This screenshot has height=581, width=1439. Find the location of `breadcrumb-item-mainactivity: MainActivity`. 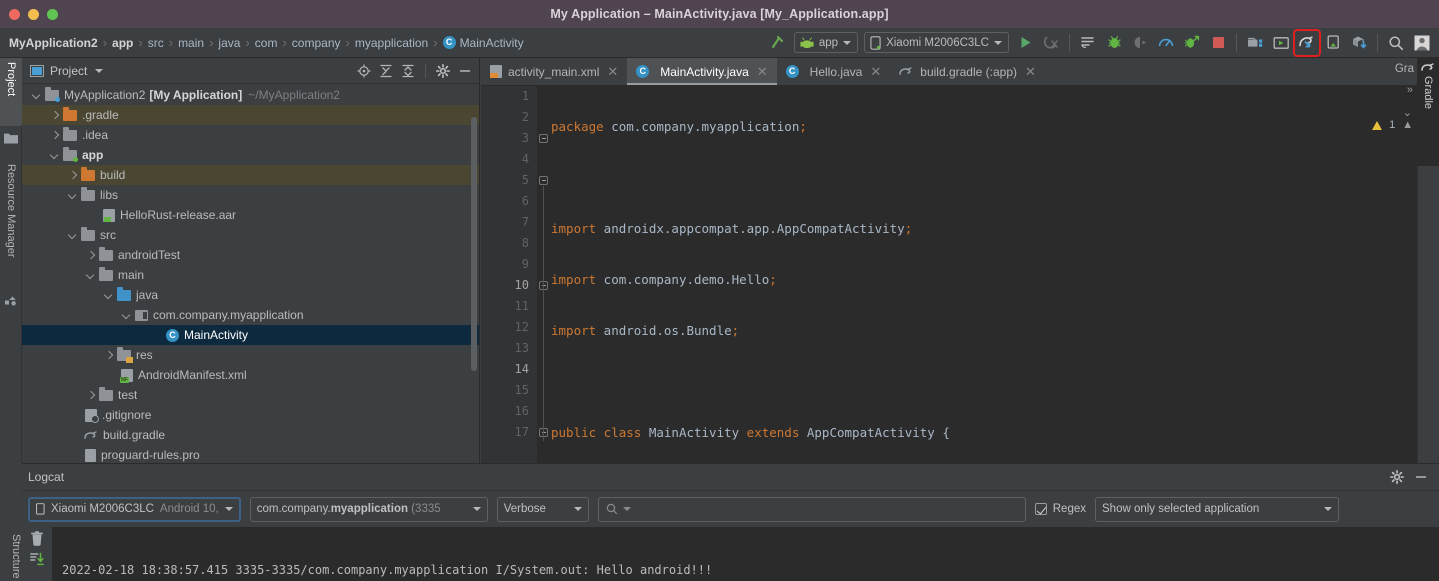

breadcrumb-item-mainactivity: MainActivity is located at coordinates (492, 43).